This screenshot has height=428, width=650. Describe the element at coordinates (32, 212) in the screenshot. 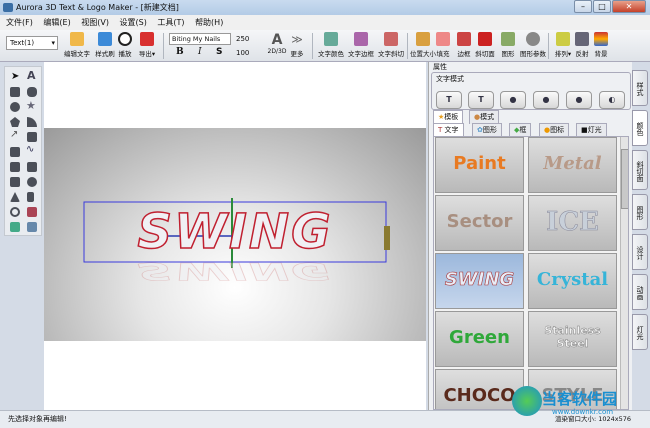

I see `object-tool` at that location.